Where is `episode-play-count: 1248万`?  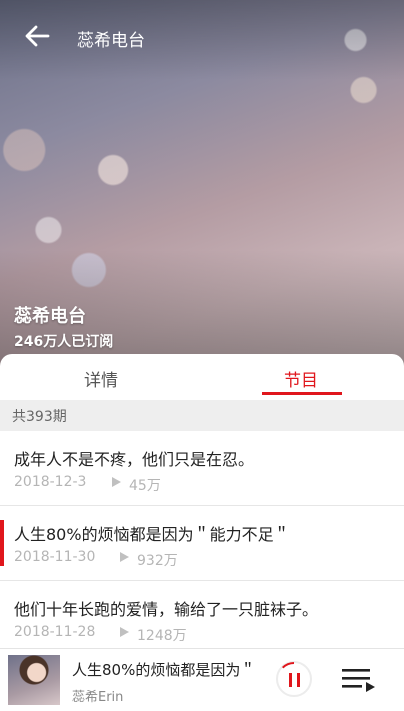 episode-play-count: 1248万 is located at coordinates (162, 636).